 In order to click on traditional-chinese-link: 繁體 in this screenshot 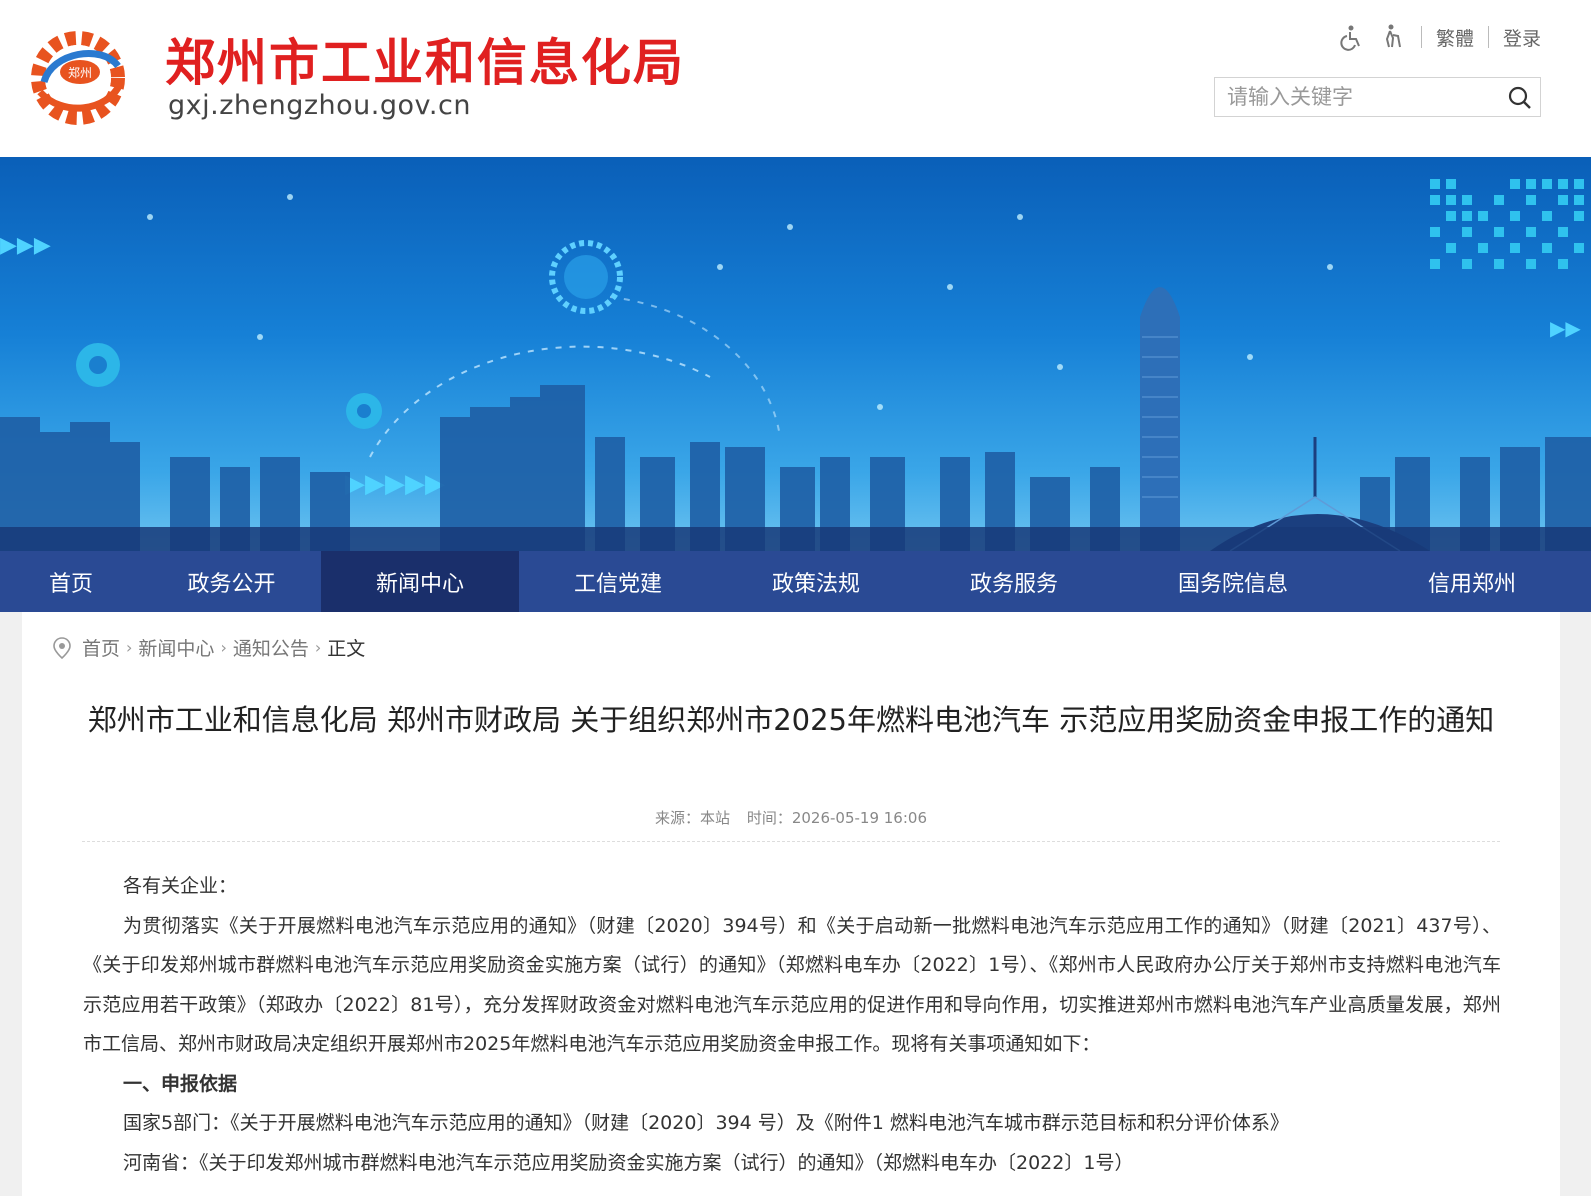, I will do `click(1455, 37)`.